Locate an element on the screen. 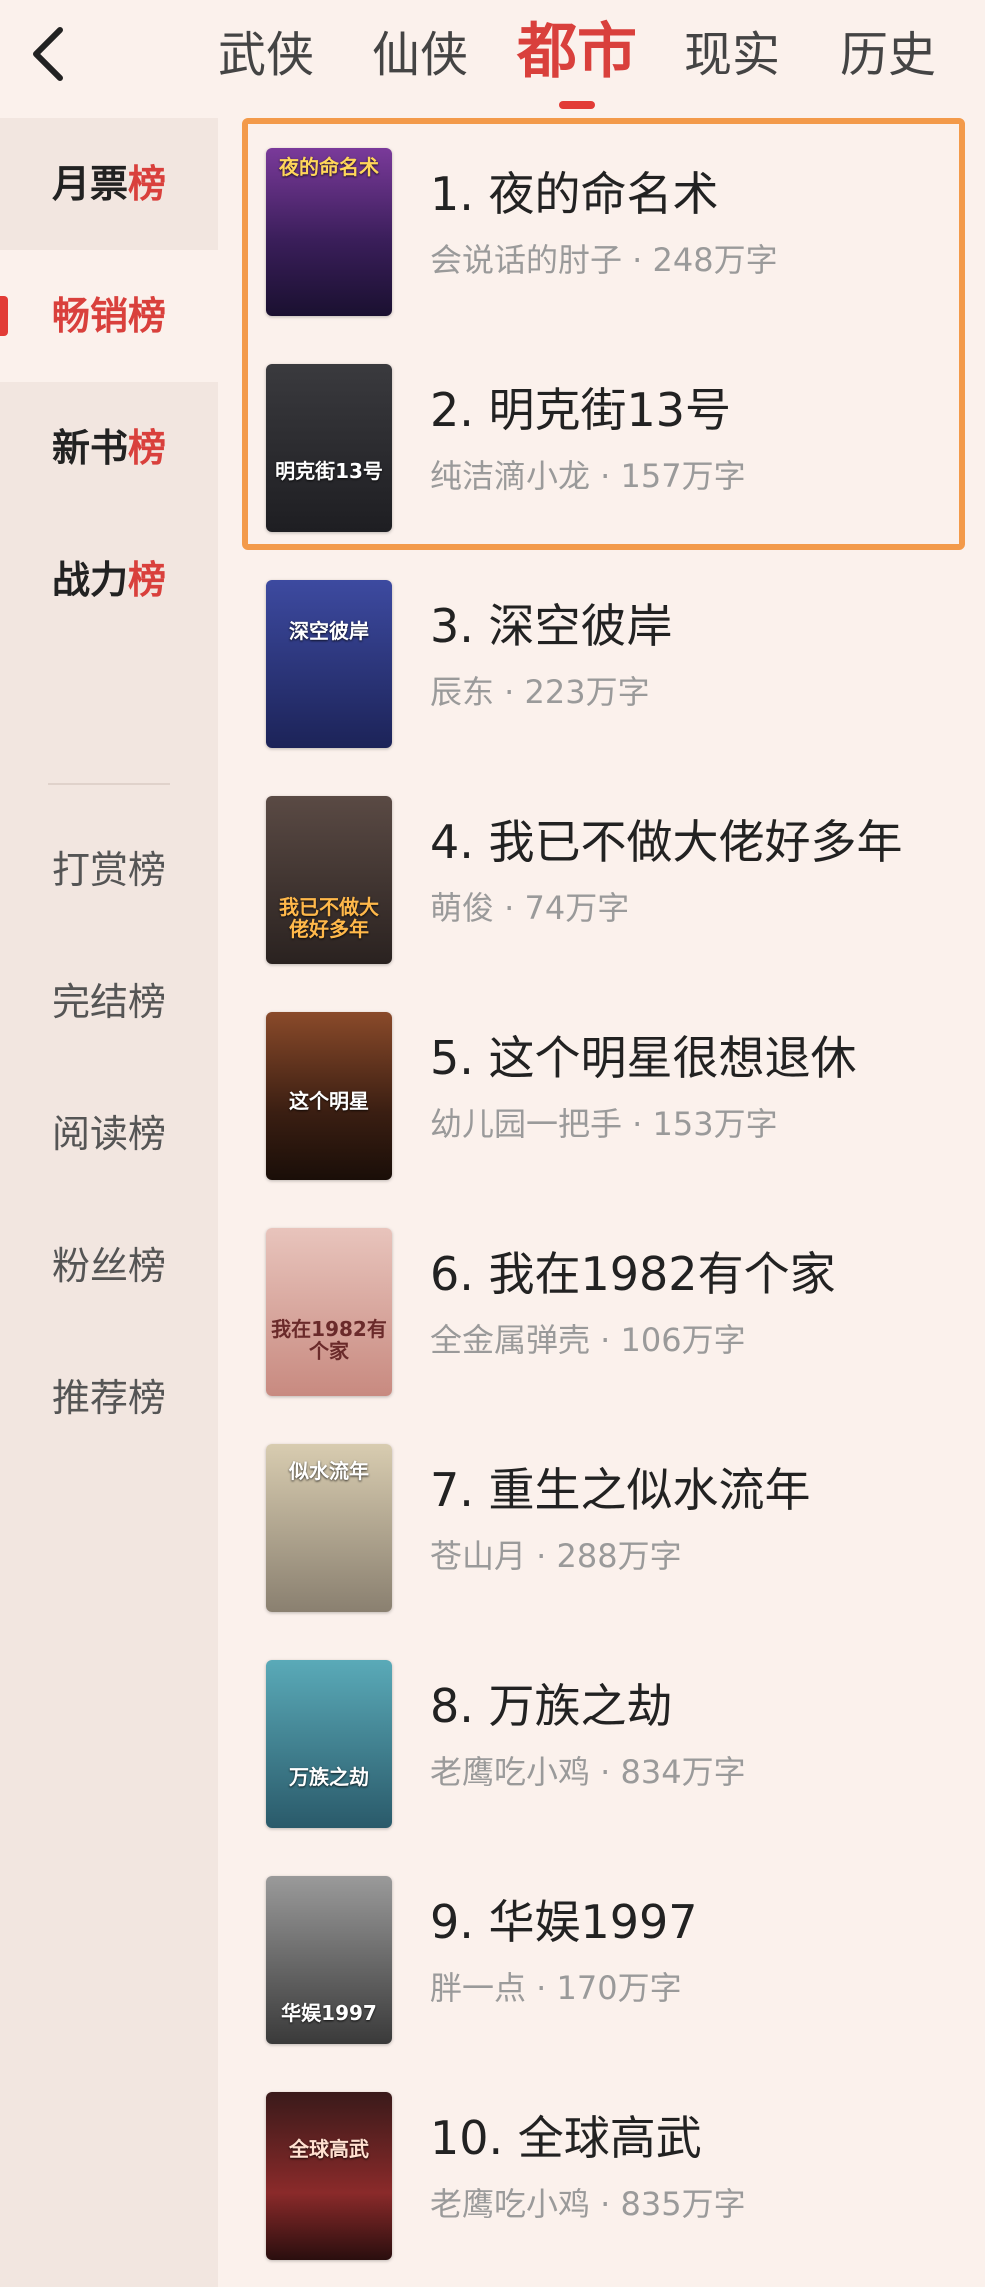 Image resolution: width=985 pixels, height=2287 pixels. book-cover: 华娱1997 is located at coordinates (329, 1960).